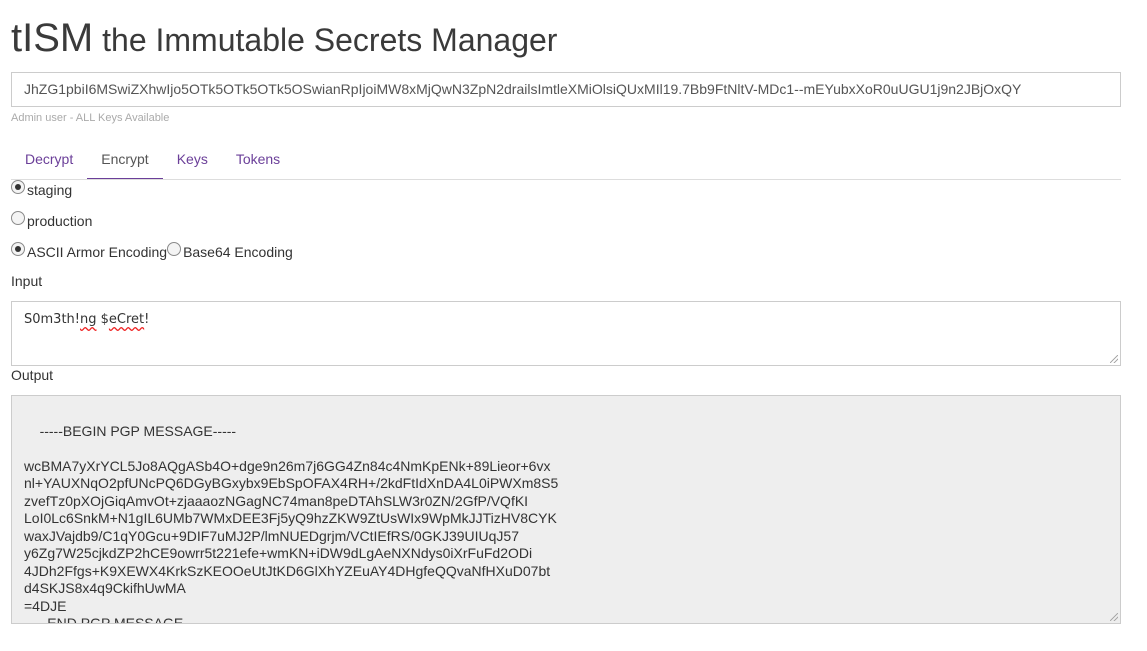  What do you see at coordinates (126, 319) in the screenshot?
I see `input-text-part: eCret` at bounding box center [126, 319].